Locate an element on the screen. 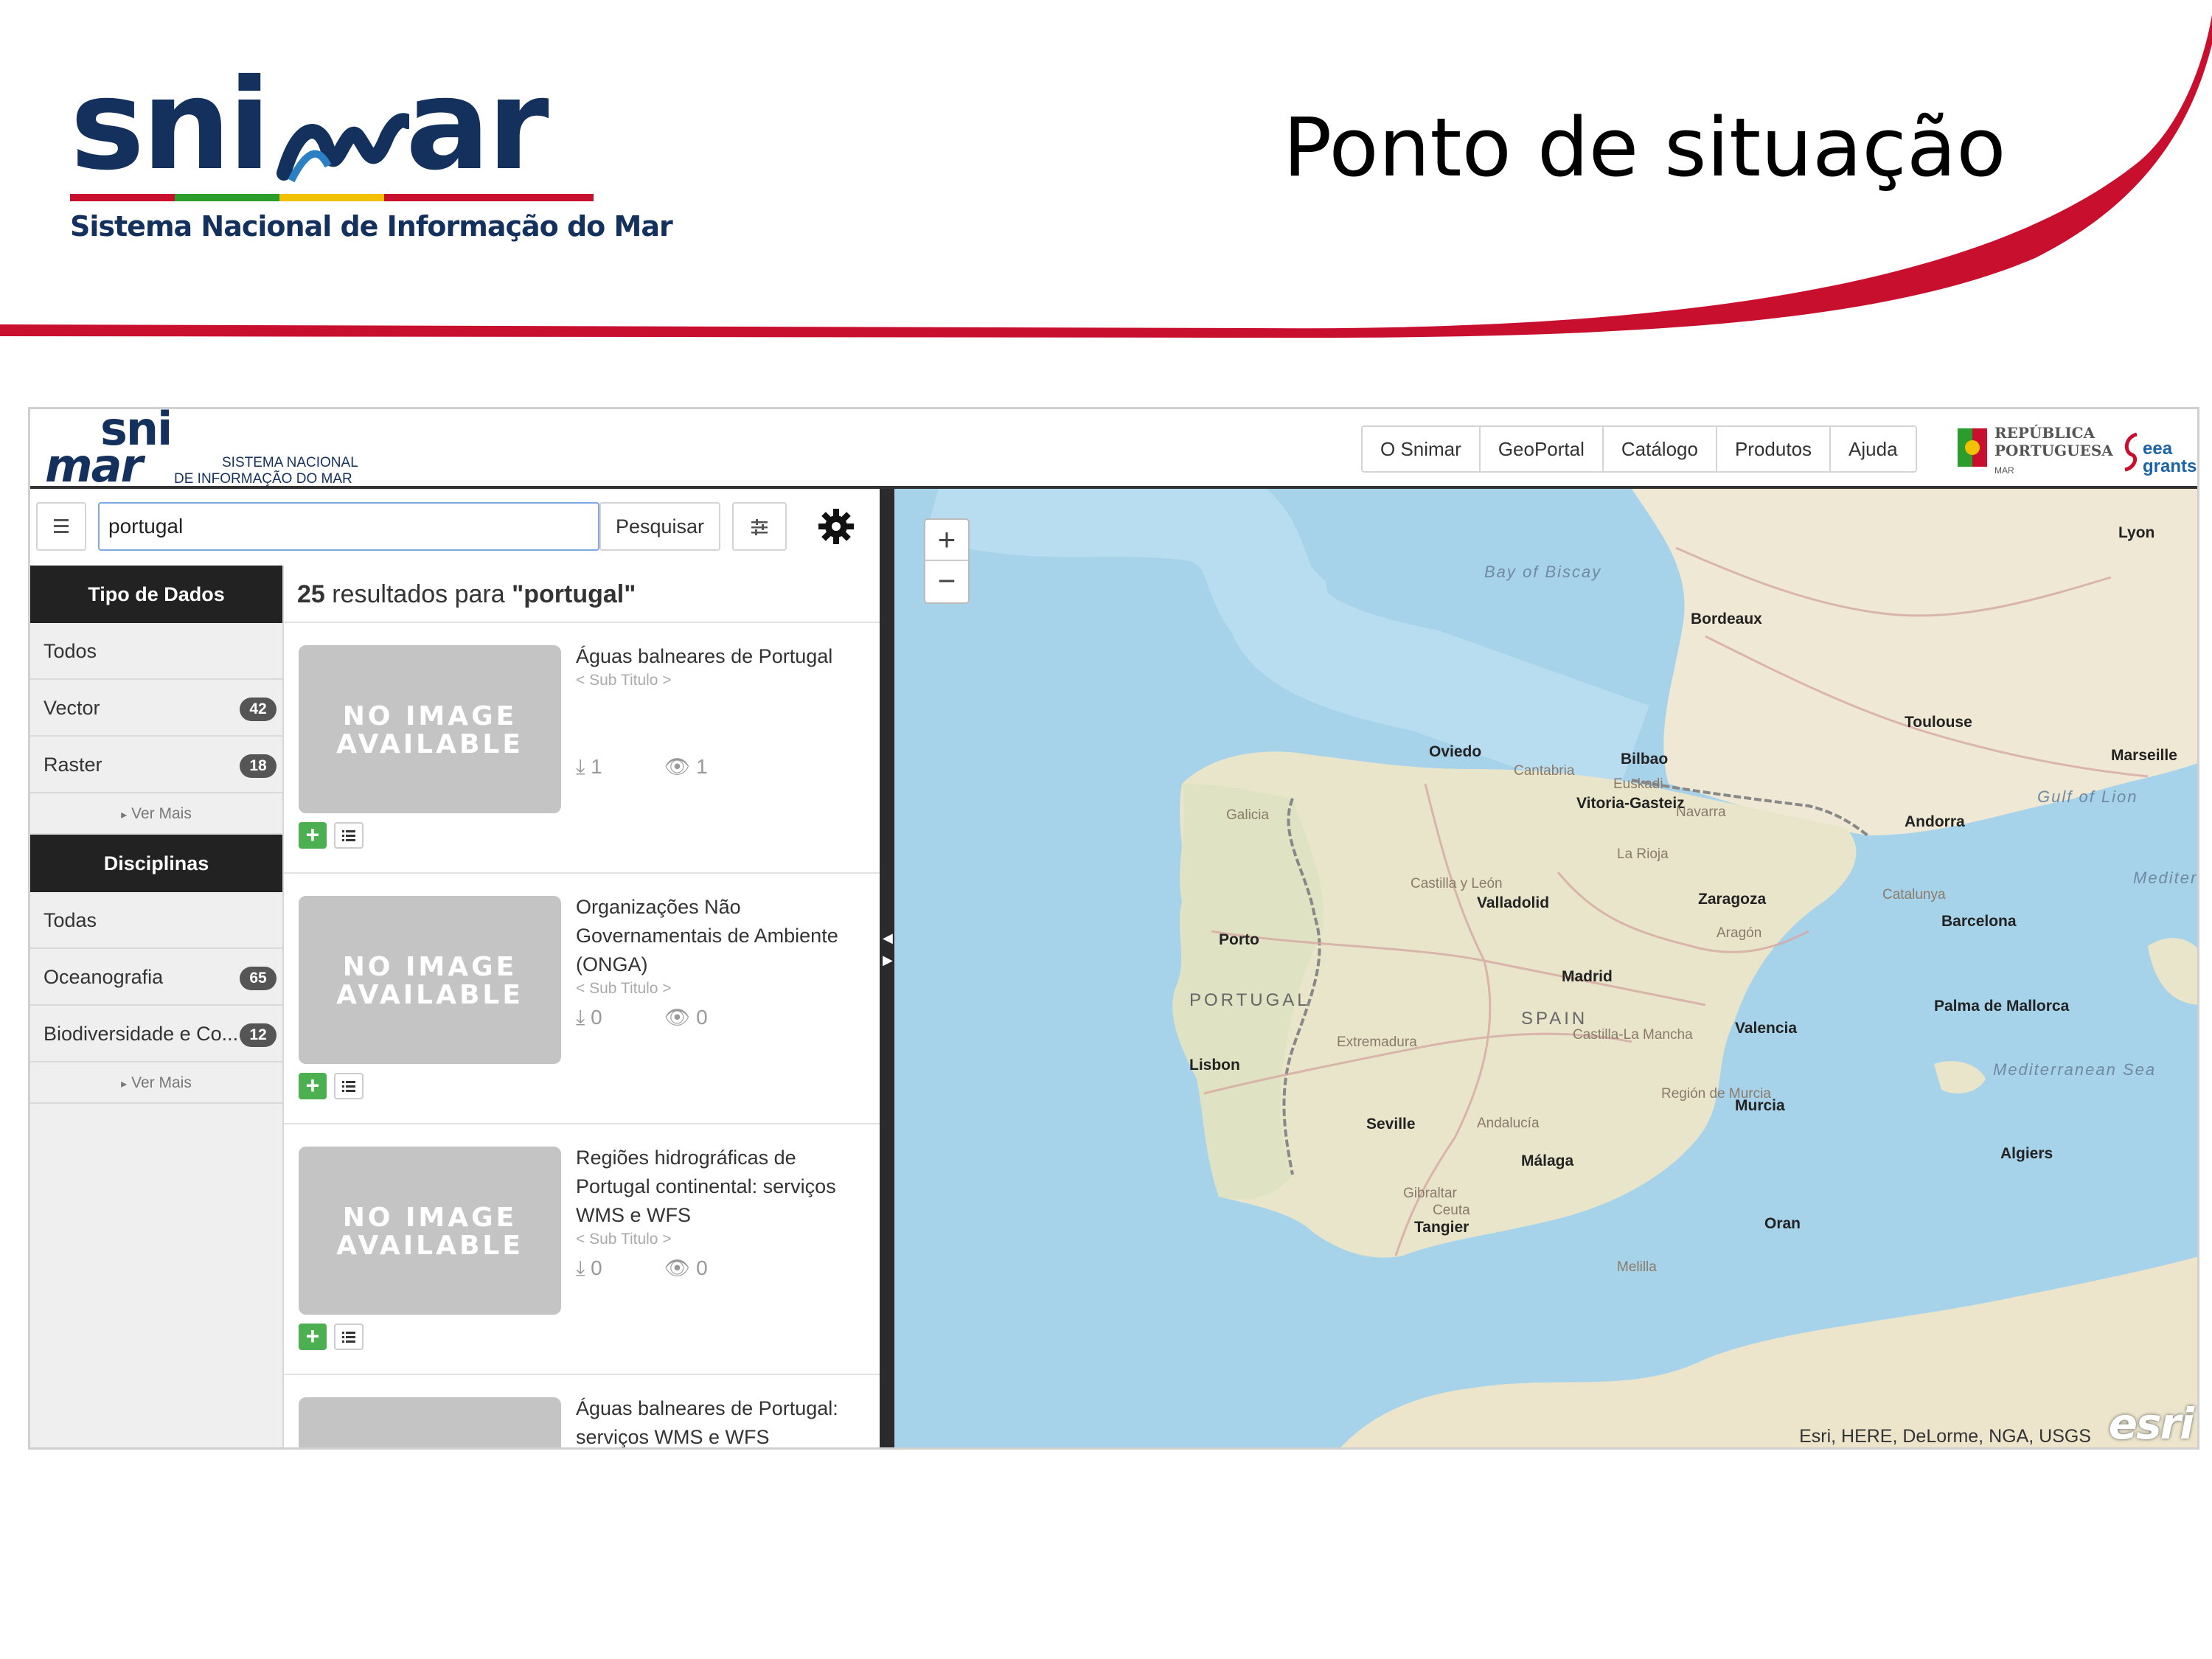 This screenshot has width=2212, height=1659. map-label: Navarra is located at coordinates (1701, 812).